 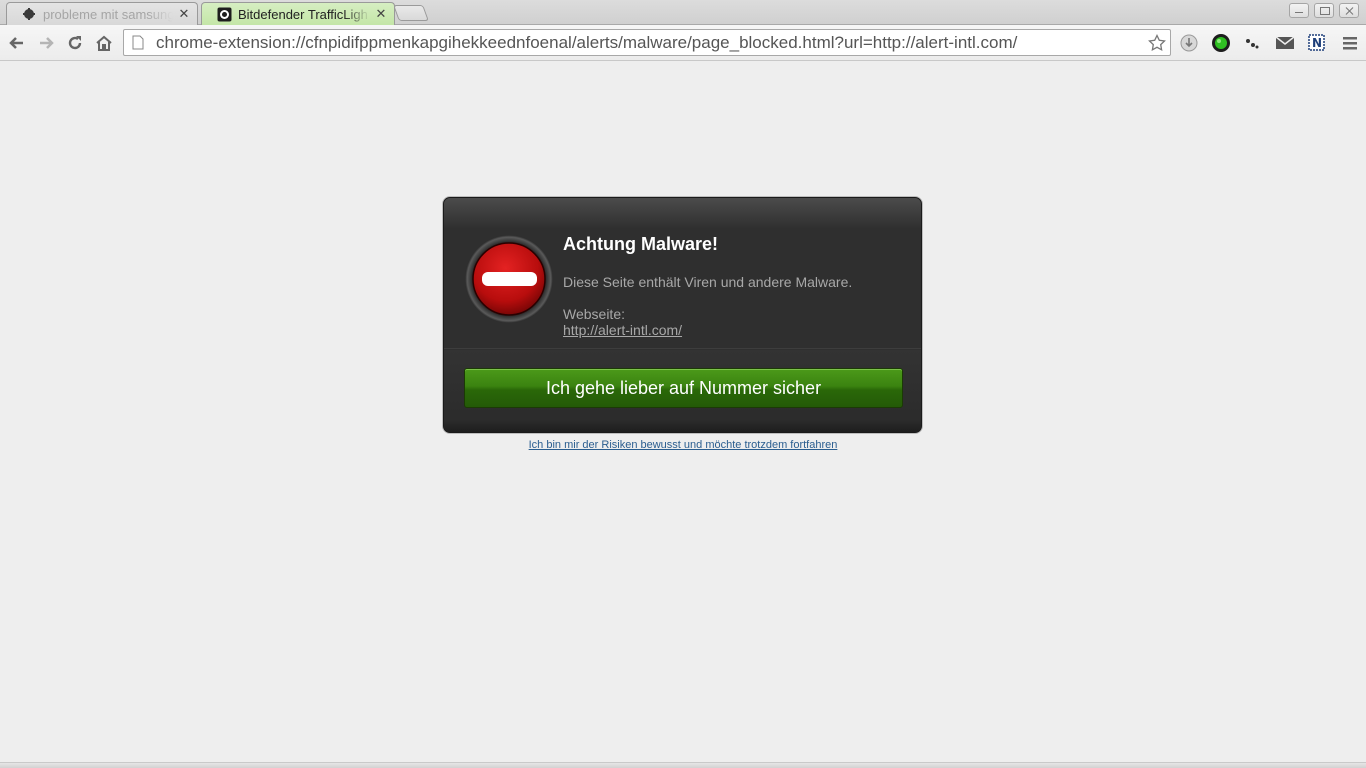 I want to click on reload-icon, so click(x=75, y=43).